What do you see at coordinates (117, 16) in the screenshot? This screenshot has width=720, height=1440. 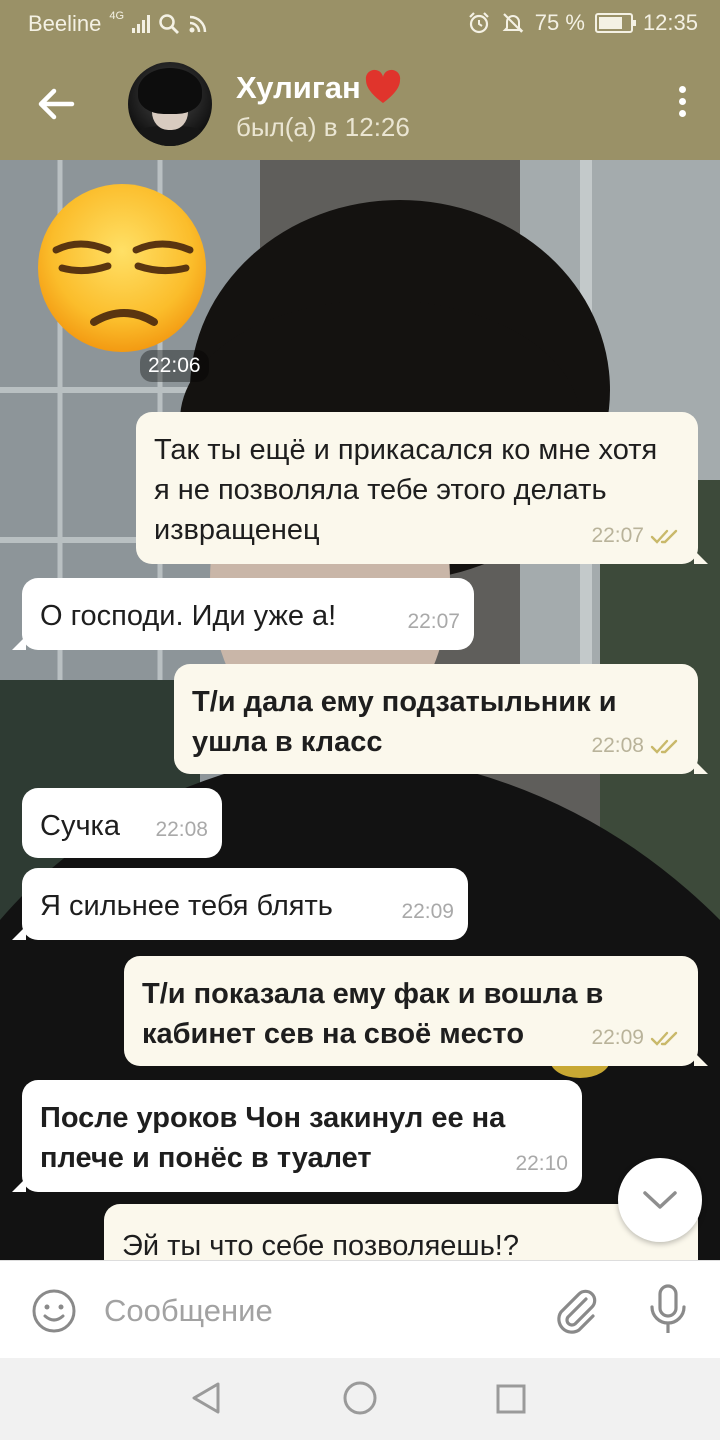 I see `network-type: 4G` at bounding box center [117, 16].